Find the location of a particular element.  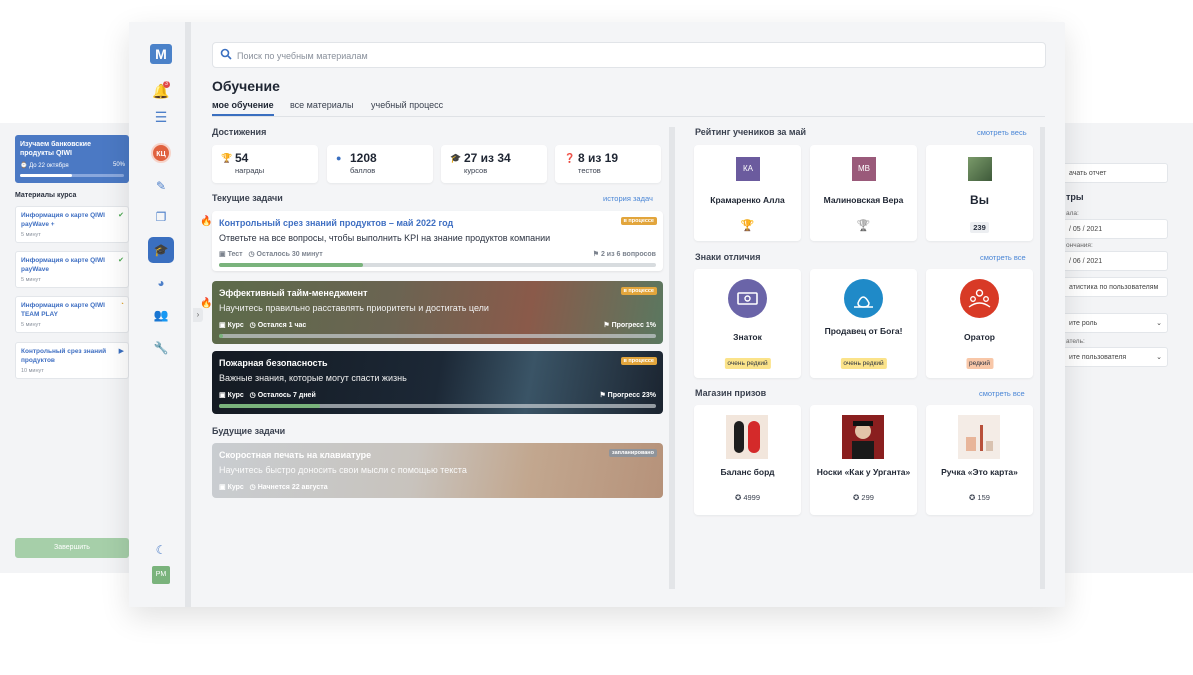

money-icon is located at coordinates (747, 298).